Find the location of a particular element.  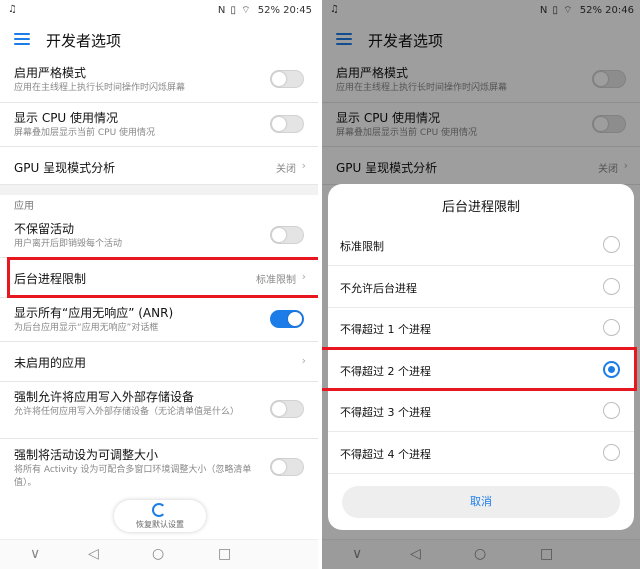

radio-option-label: 不得超过 3 个进程 is located at coordinates (385, 412).